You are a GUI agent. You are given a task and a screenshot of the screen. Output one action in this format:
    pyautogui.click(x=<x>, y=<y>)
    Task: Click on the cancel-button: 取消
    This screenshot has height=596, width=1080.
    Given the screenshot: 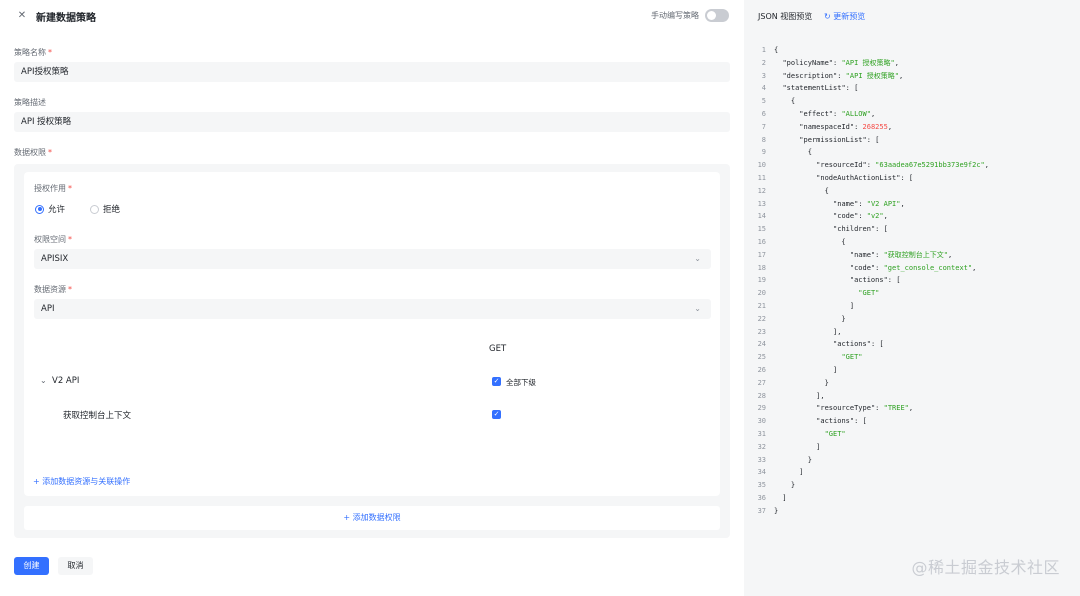 What is the action you would take?
    pyautogui.click(x=75, y=566)
    